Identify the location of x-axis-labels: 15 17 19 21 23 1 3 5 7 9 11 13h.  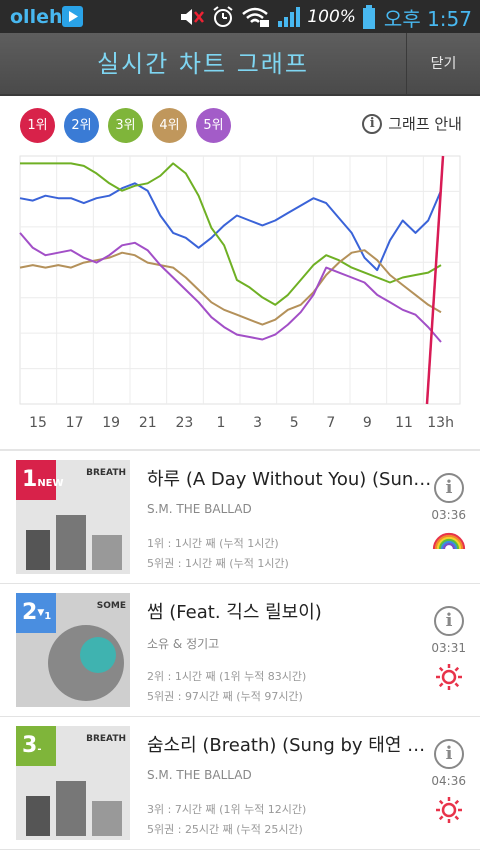
(240, 426).